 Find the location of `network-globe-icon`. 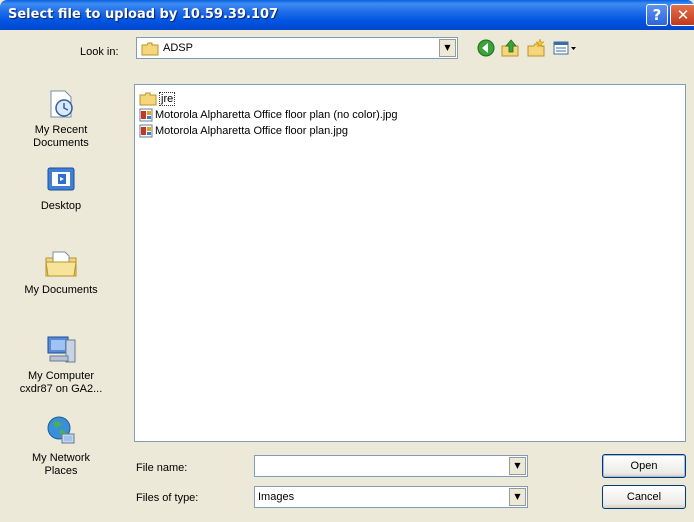

network-globe-icon is located at coordinates (61, 430).